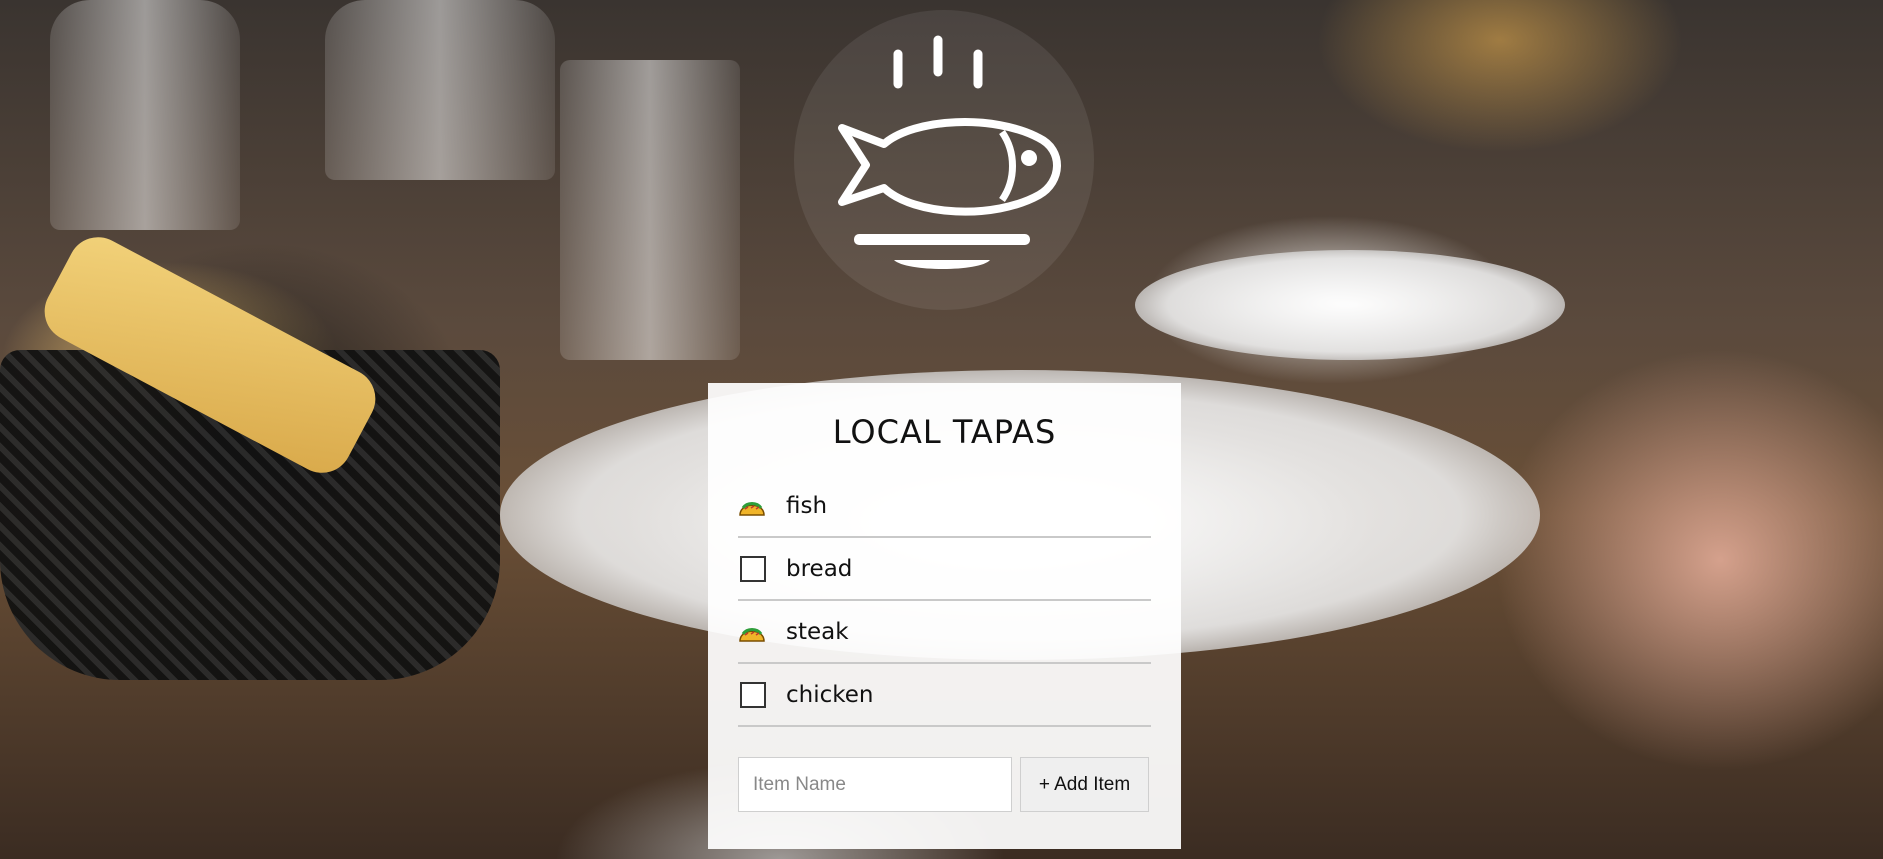 Image resolution: width=1883 pixels, height=859 pixels. What do you see at coordinates (875, 784) in the screenshot?
I see `item-name-input` at bounding box center [875, 784].